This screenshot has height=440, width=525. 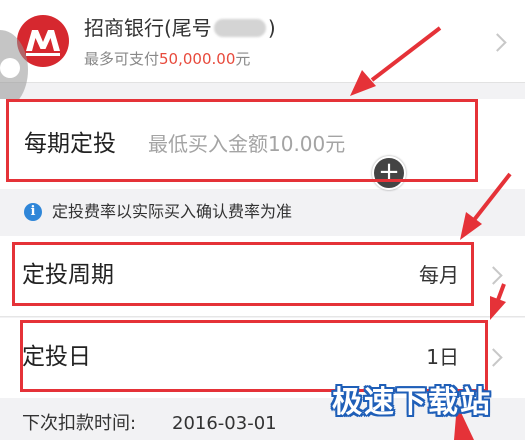 I want to click on amount-label: 每期定投, so click(x=70, y=144).